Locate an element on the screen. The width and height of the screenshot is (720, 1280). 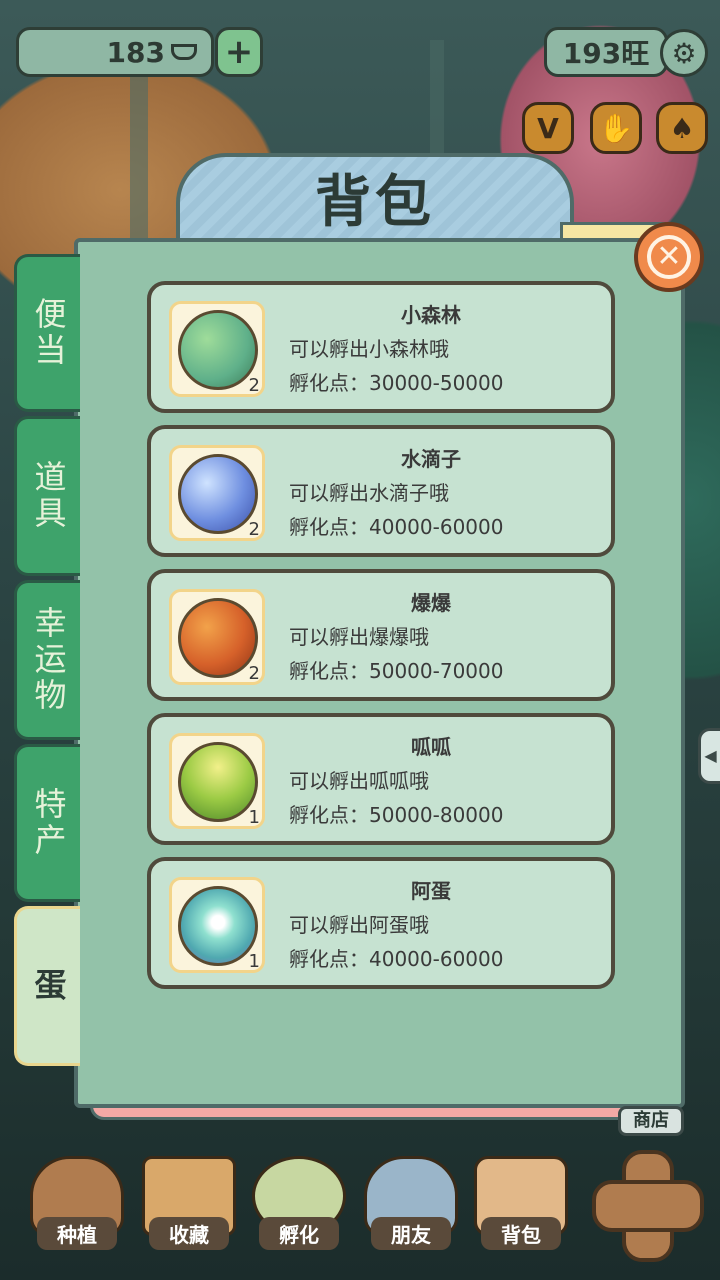
tab-specialty: 特产 is located at coordinates (47, 823).